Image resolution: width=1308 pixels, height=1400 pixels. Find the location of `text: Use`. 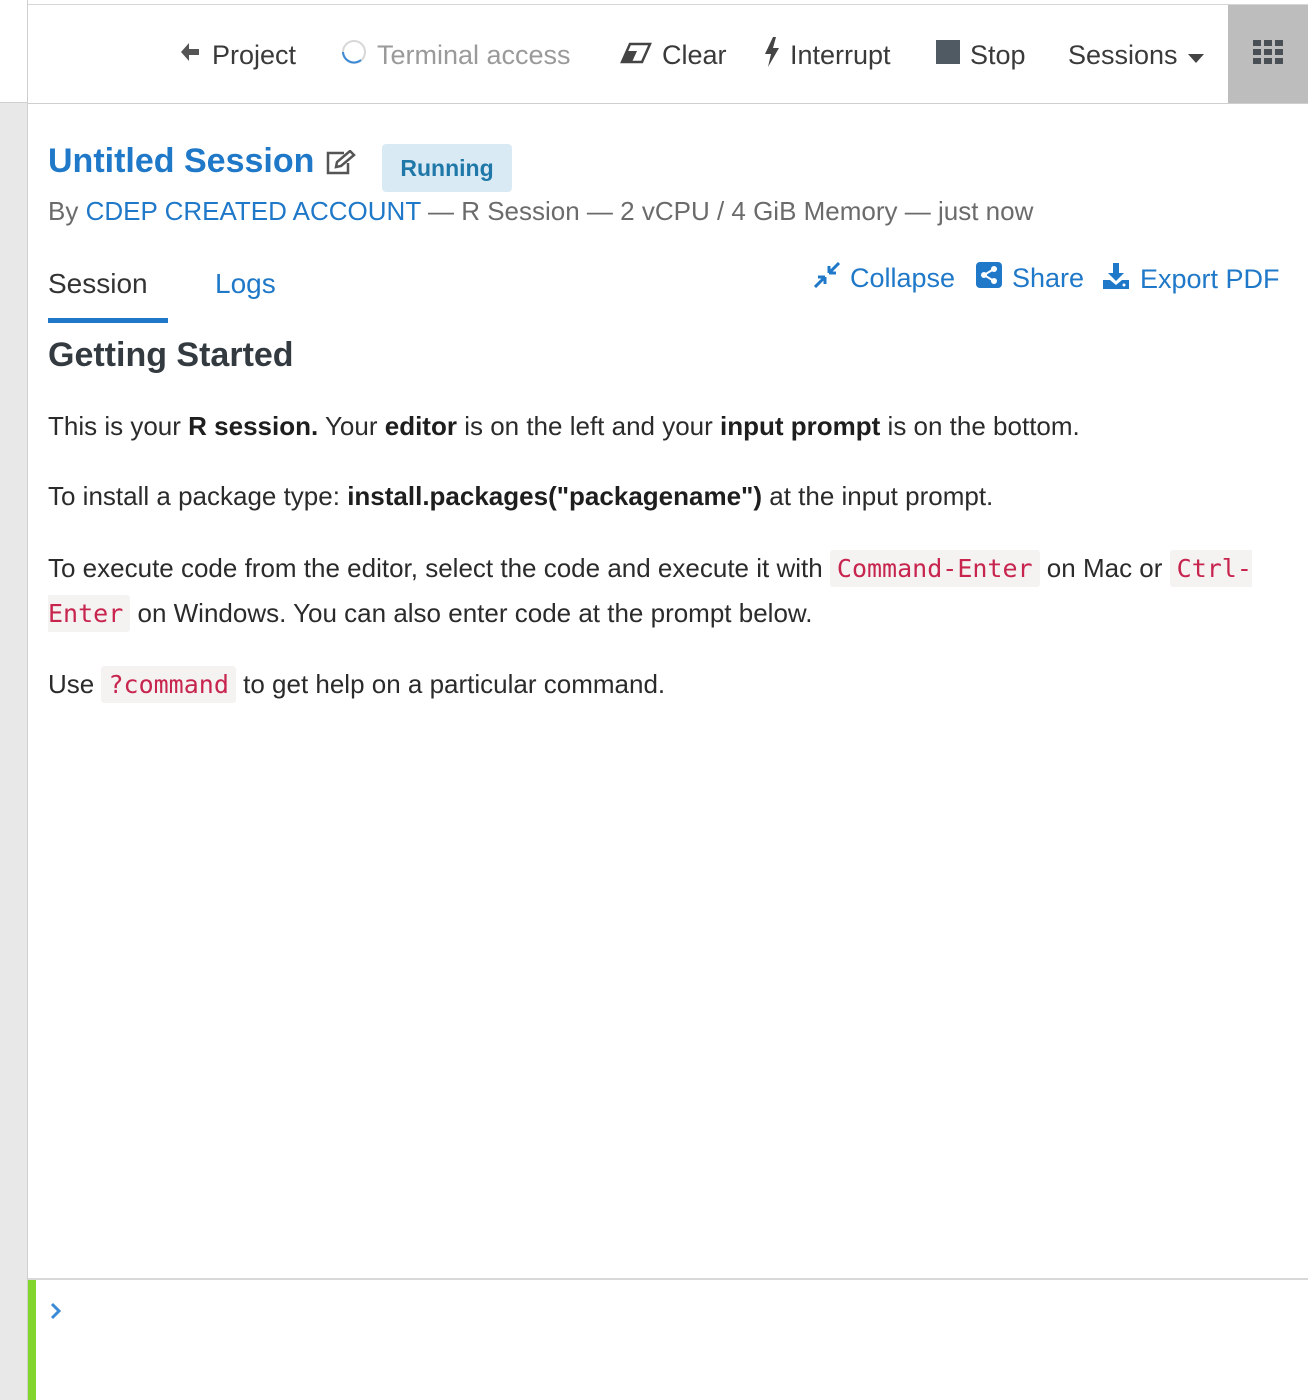

text: Use is located at coordinates (75, 684).